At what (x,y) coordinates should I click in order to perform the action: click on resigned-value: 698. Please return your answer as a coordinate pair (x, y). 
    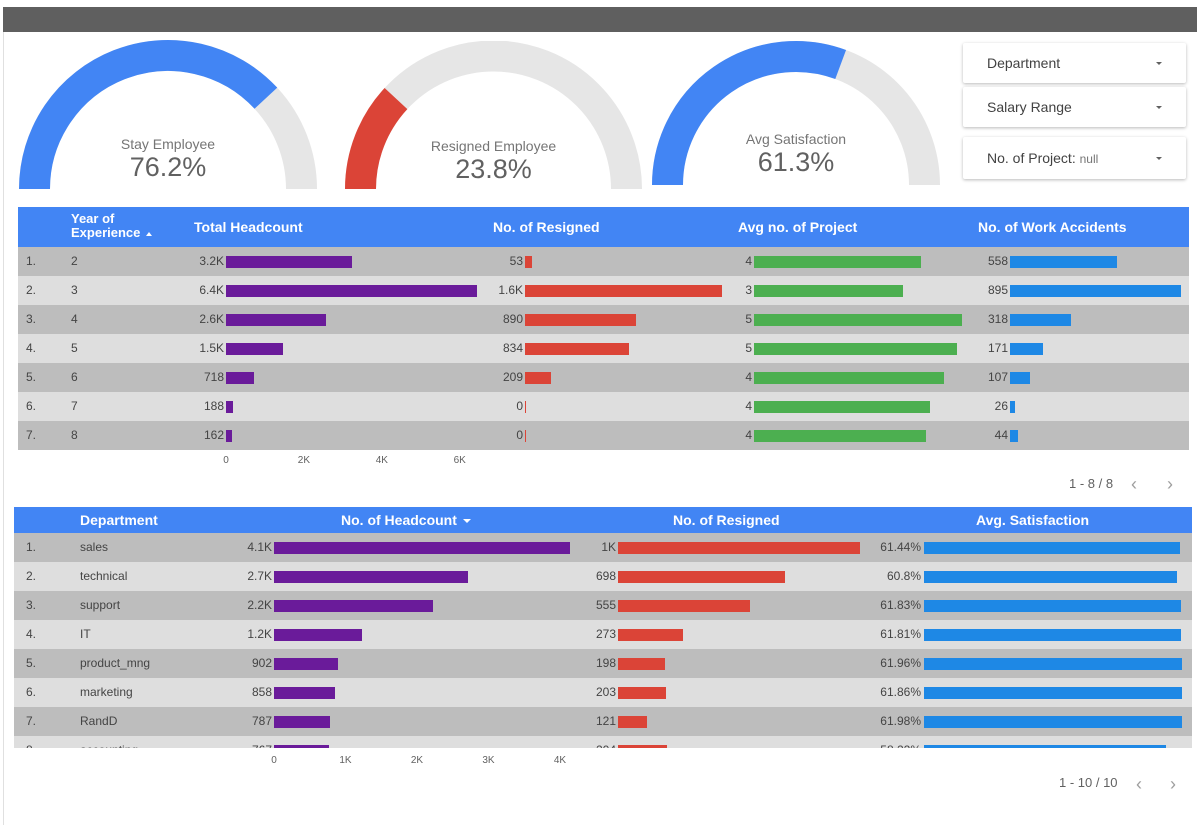
    Looking at the image, I should click on (605, 576).